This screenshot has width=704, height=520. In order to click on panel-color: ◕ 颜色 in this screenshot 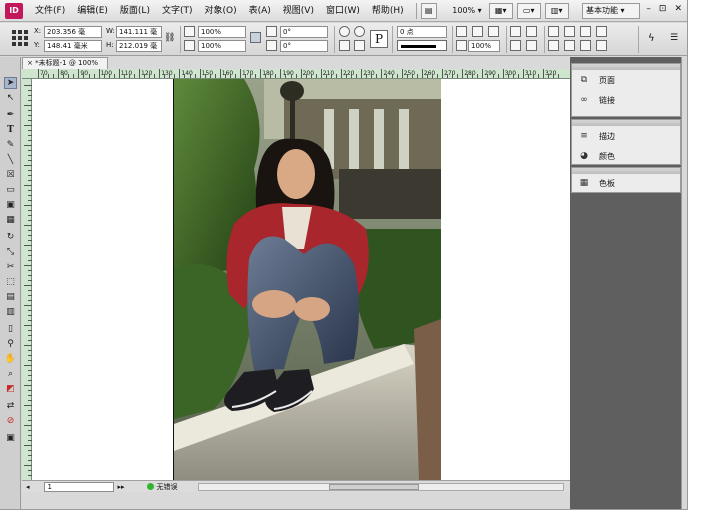, I will do `click(626, 156)`.